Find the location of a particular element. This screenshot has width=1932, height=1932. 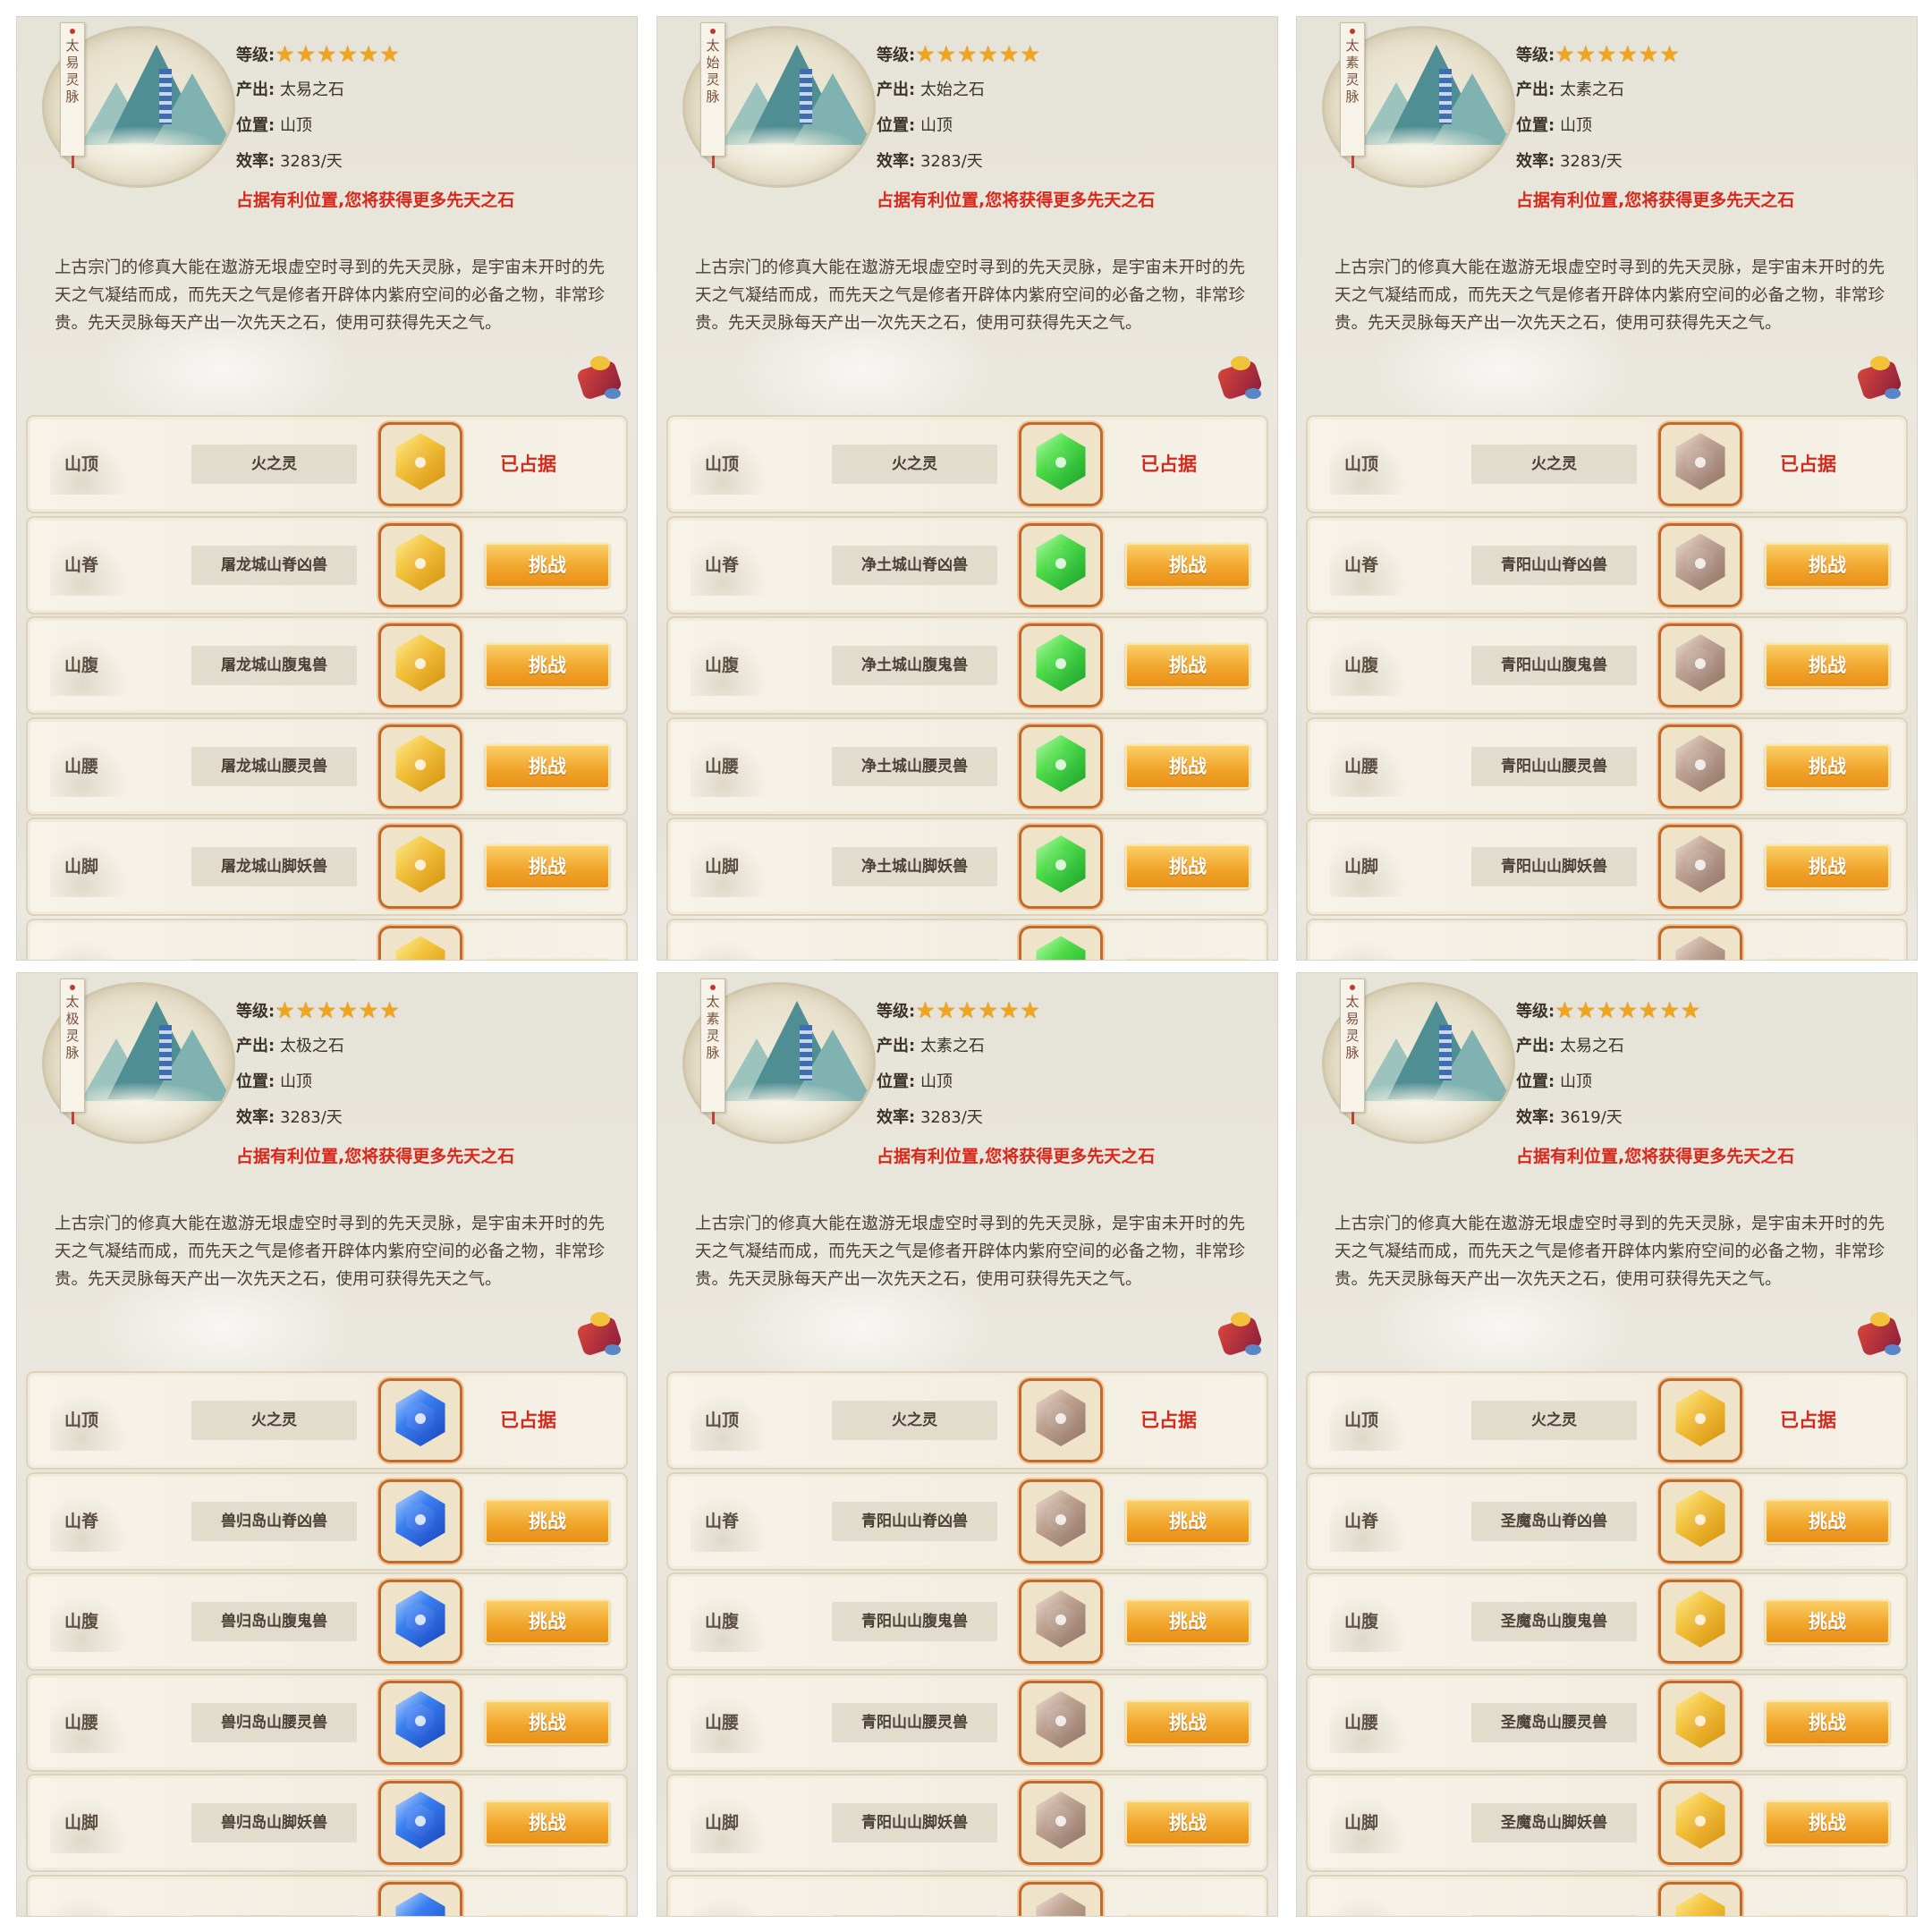

location-line: 位置: 山顶 is located at coordinates (1608, 1082).